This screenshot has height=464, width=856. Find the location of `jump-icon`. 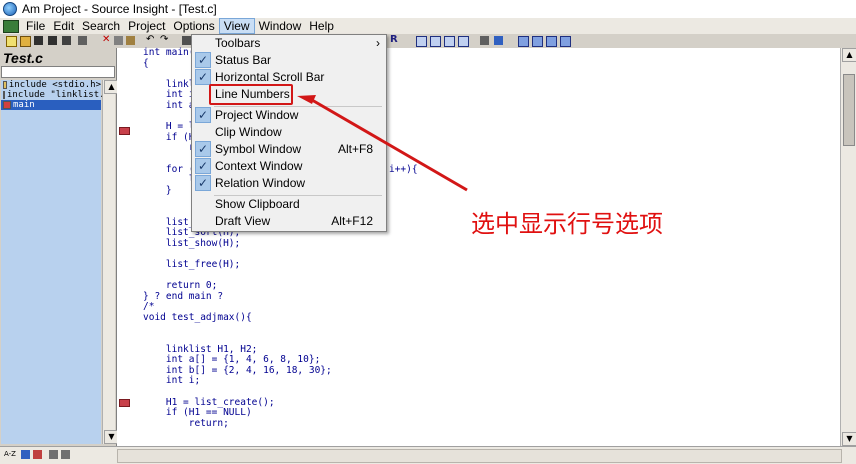

jump-icon is located at coordinates (186, 40).